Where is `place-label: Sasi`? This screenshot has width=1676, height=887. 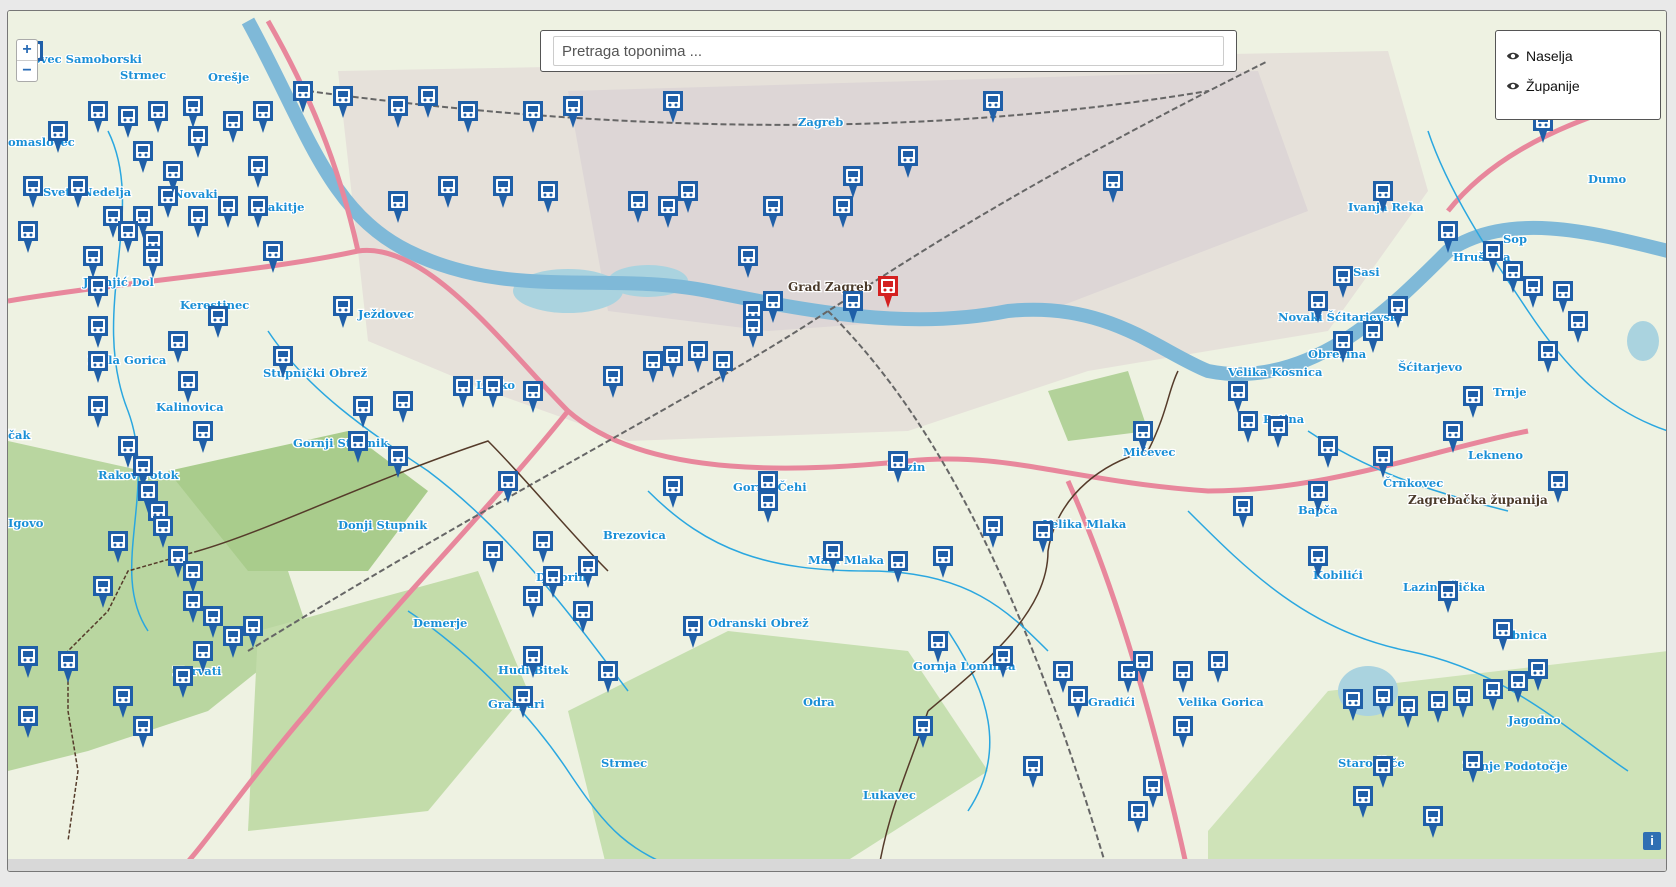 place-label: Sasi is located at coordinates (1366, 272).